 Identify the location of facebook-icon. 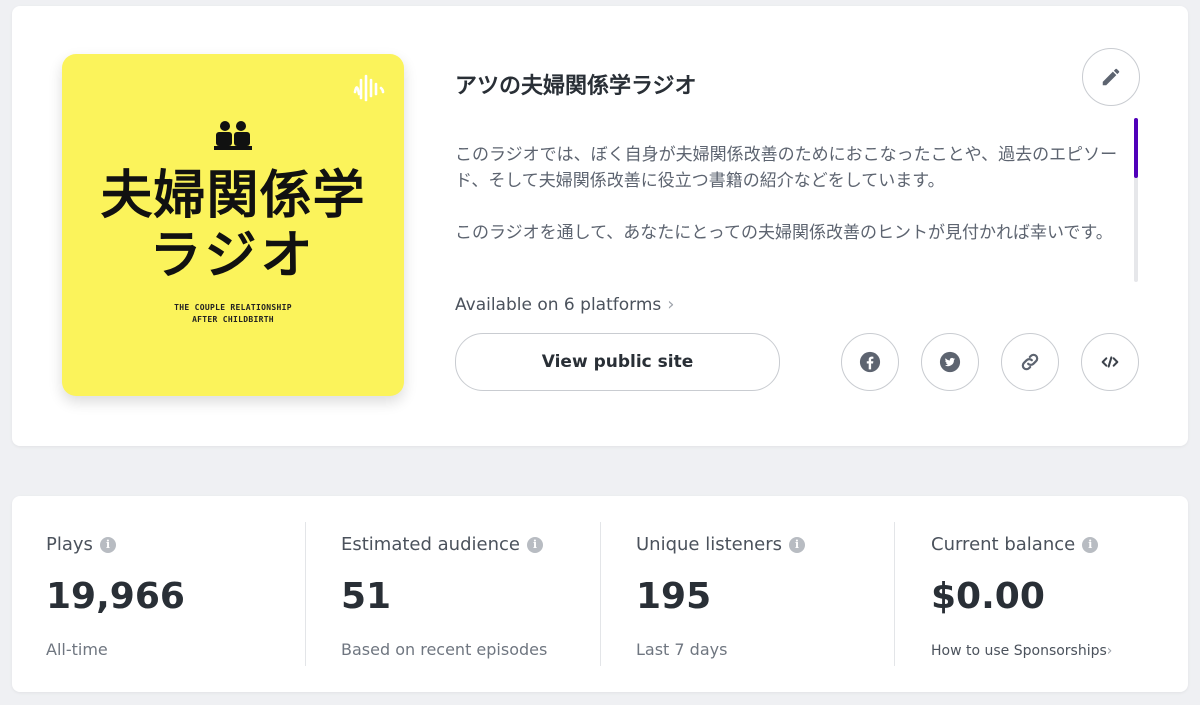
(870, 362).